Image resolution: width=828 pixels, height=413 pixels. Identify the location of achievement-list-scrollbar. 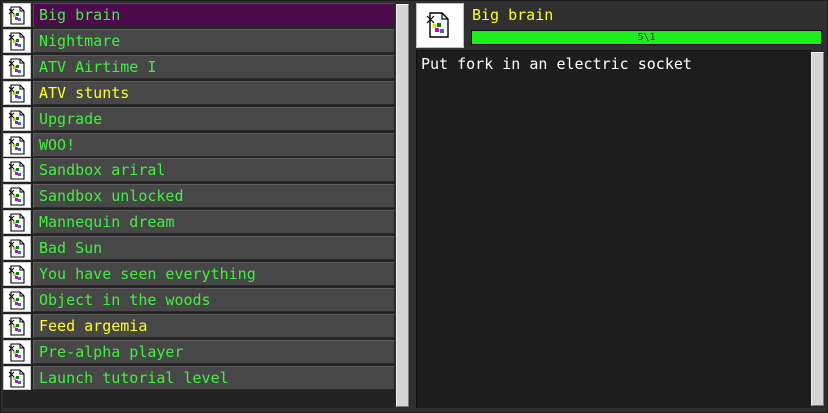
(402, 205).